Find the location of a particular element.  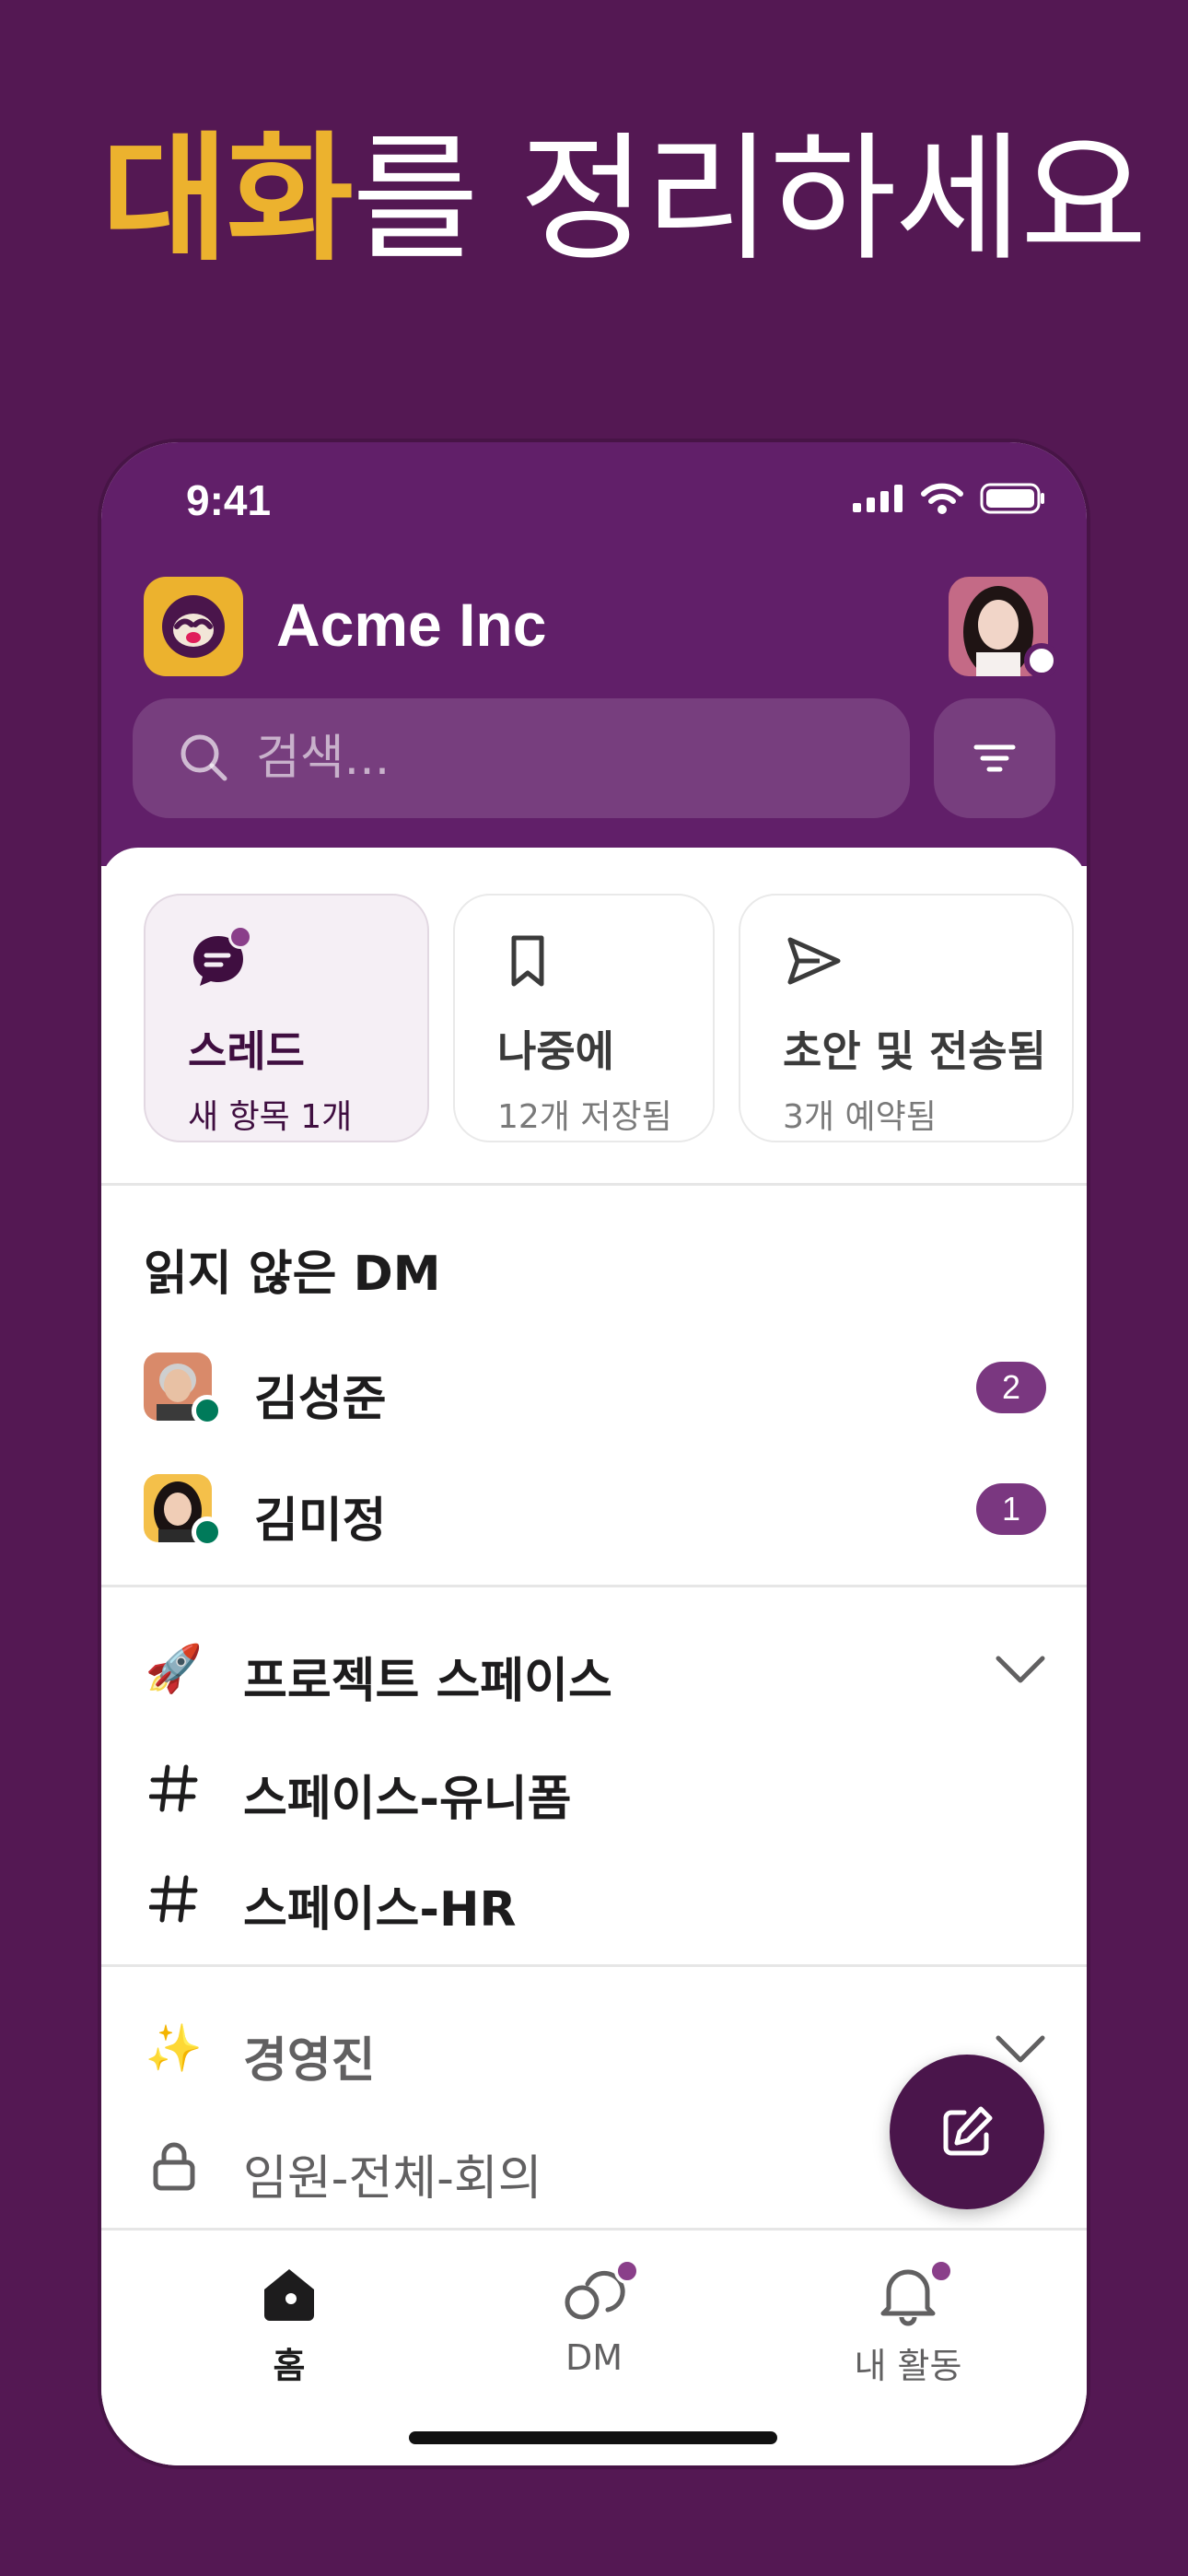

search-input is located at coordinates (532, 758).